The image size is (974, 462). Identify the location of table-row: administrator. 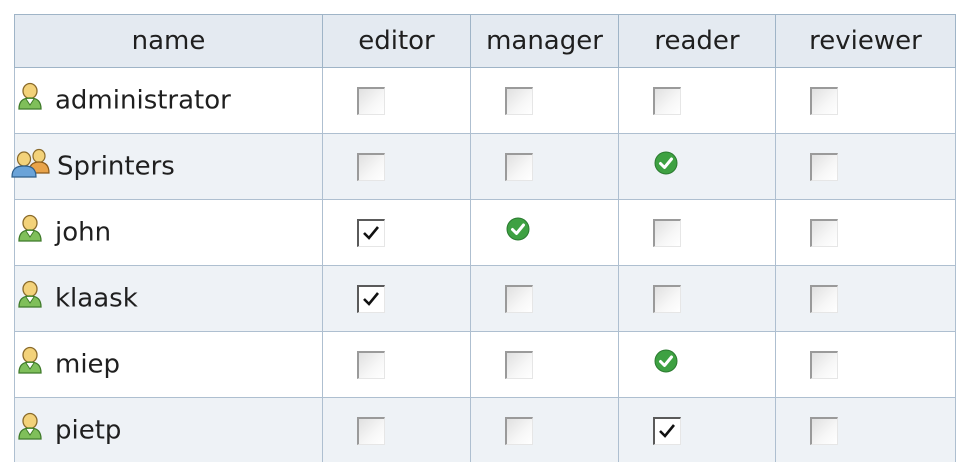
(485, 100).